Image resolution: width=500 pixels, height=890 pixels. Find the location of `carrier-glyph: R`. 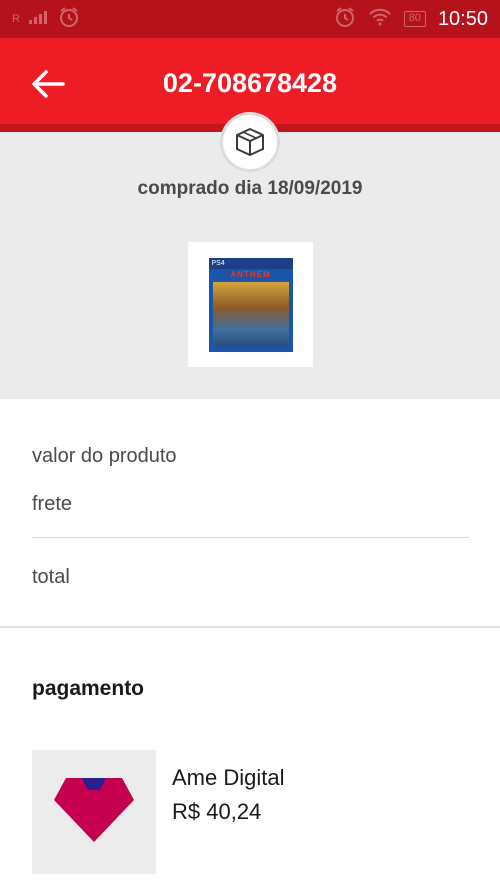

carrier-glyph: R is located at coordinates (16, 19).